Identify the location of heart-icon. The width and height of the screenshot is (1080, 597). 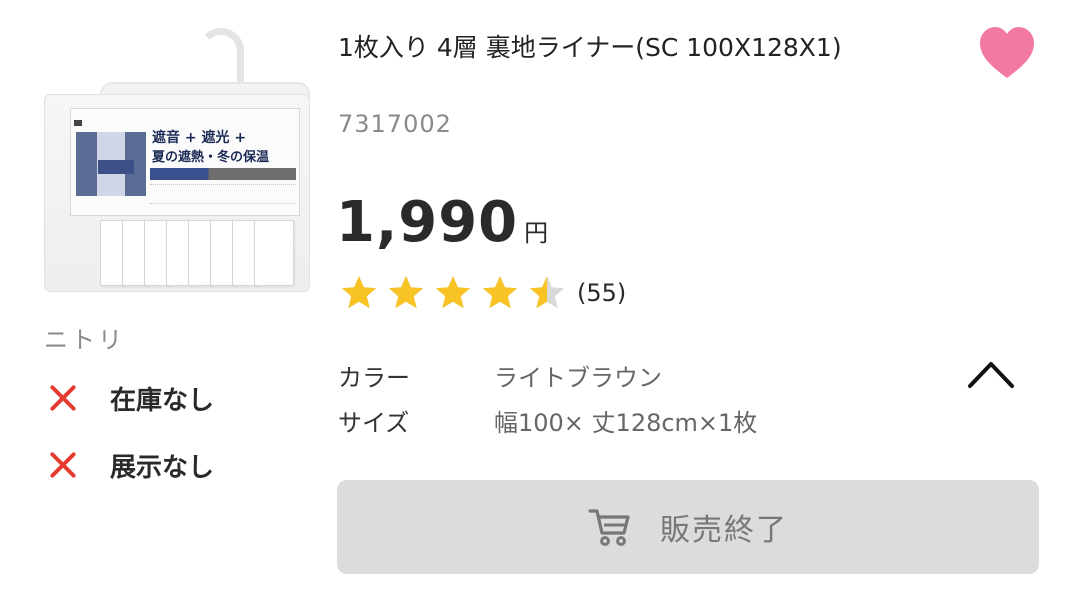
(1007, 52).